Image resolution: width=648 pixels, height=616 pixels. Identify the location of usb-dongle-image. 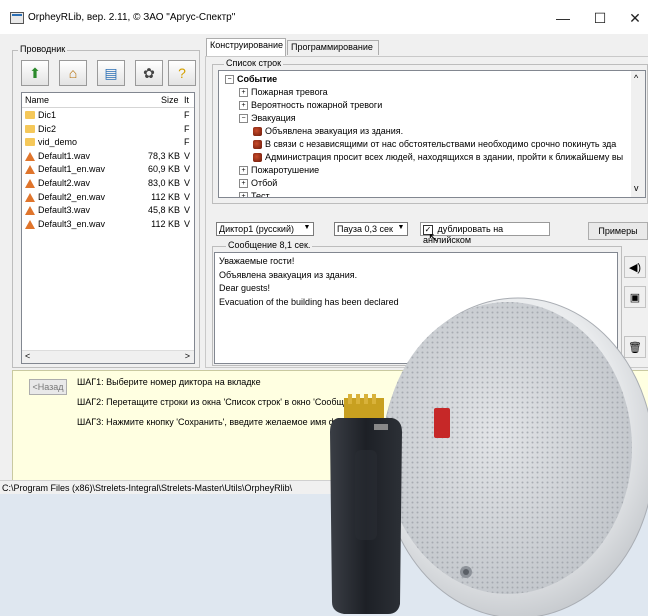
(366, 504).